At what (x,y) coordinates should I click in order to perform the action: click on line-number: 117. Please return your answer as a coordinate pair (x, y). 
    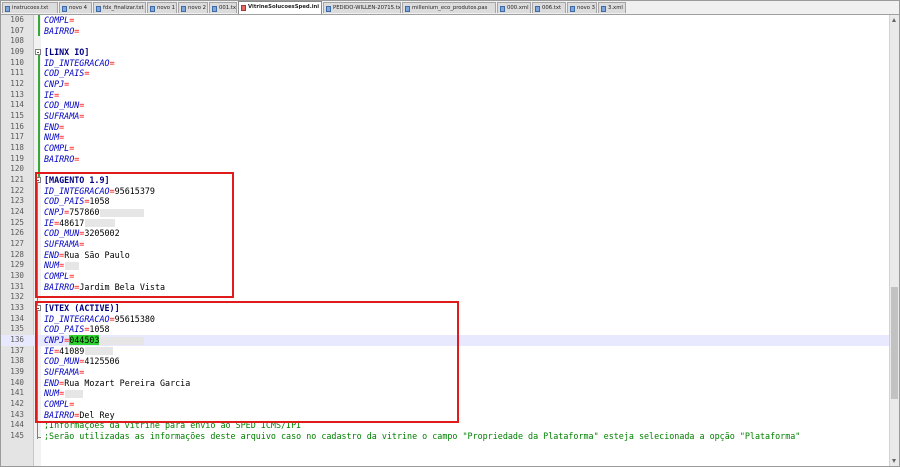
    Looking at the image, I should click on (17, 137).